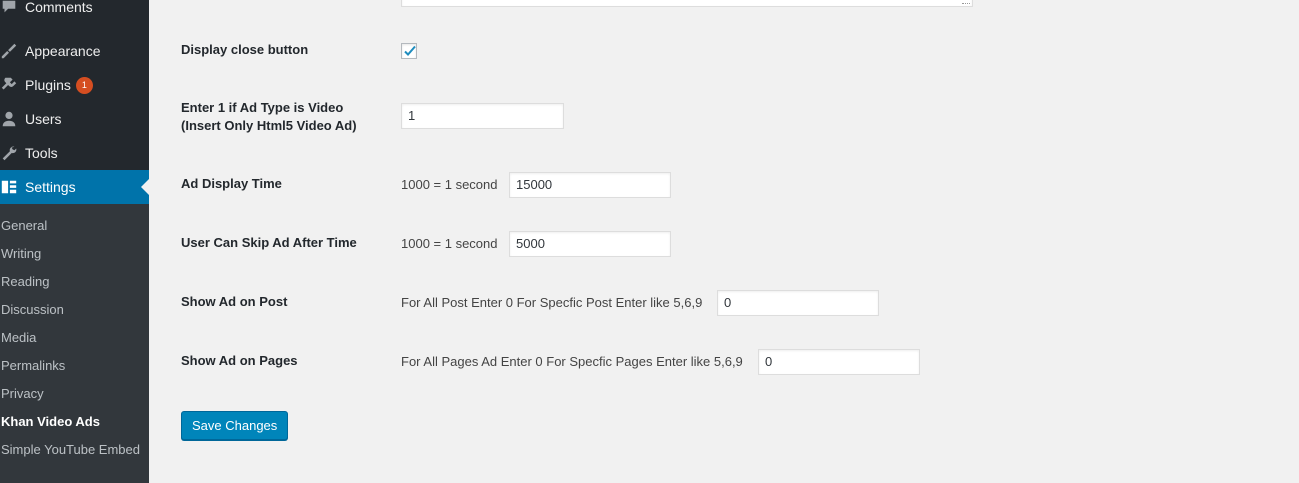  Describe the element at coordinates (269, 242) in the screenshot. I see `skip-time-label: User Can Skip Ad After Time` at that location.